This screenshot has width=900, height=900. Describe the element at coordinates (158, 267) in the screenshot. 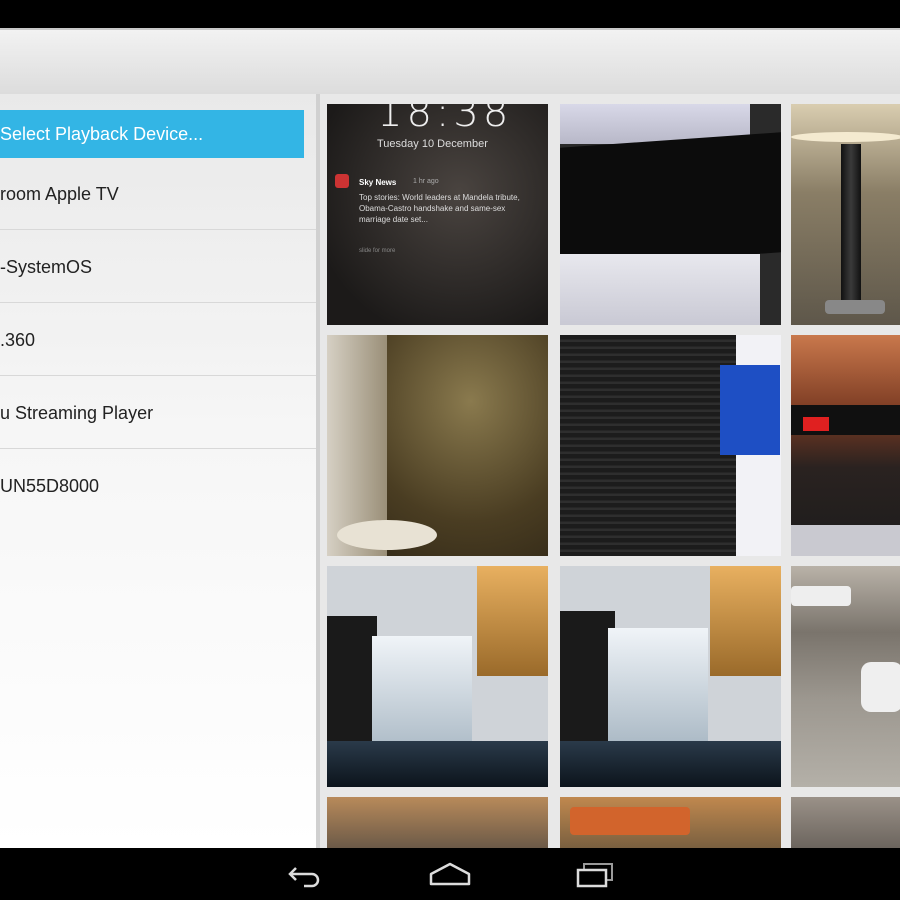

I see `device-item-systemos: -SystemOS` at that location.